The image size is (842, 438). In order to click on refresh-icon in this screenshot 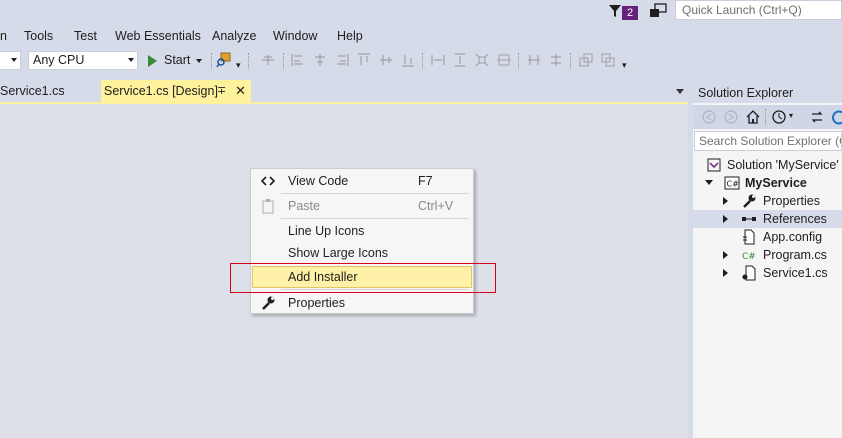, I will do `click(836, 117)`.